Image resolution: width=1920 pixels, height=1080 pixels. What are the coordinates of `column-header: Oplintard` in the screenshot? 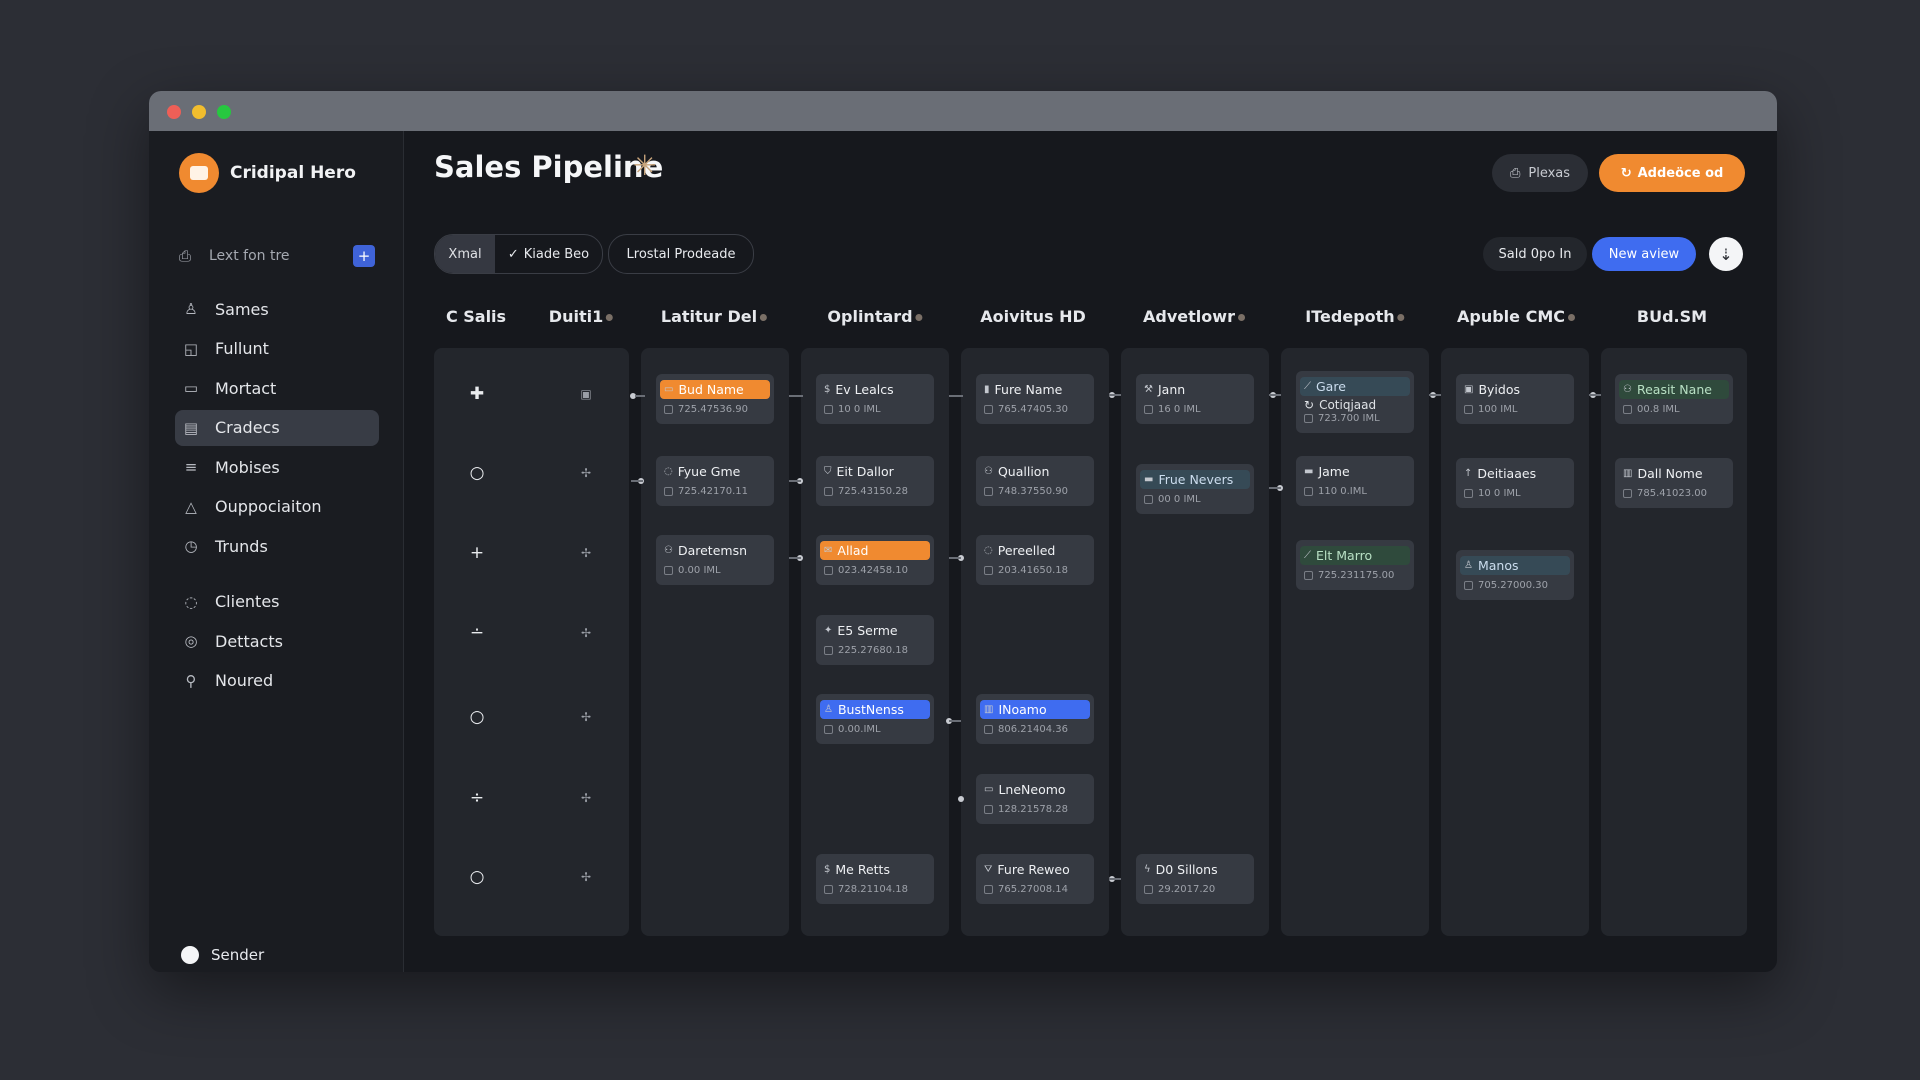 It's located at (875, 316).